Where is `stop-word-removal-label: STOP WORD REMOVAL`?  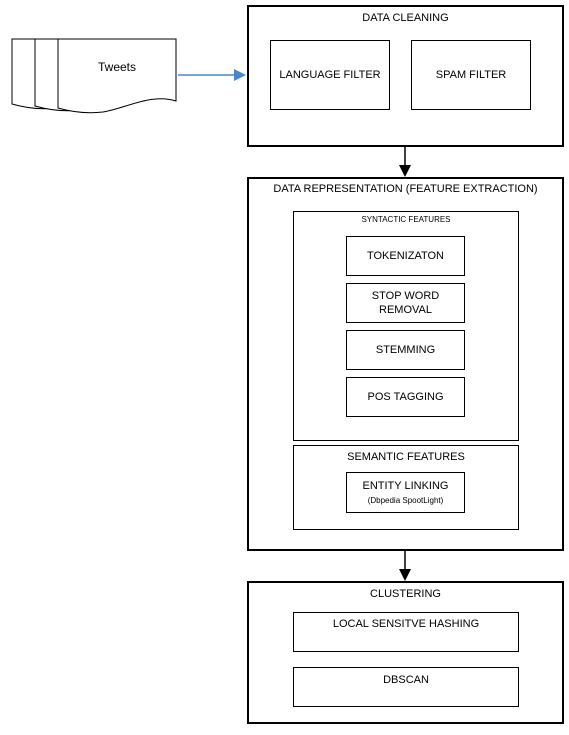
stop-word-removal-label: STOP WORD REMOVAL is located at coordinates (405, 303).